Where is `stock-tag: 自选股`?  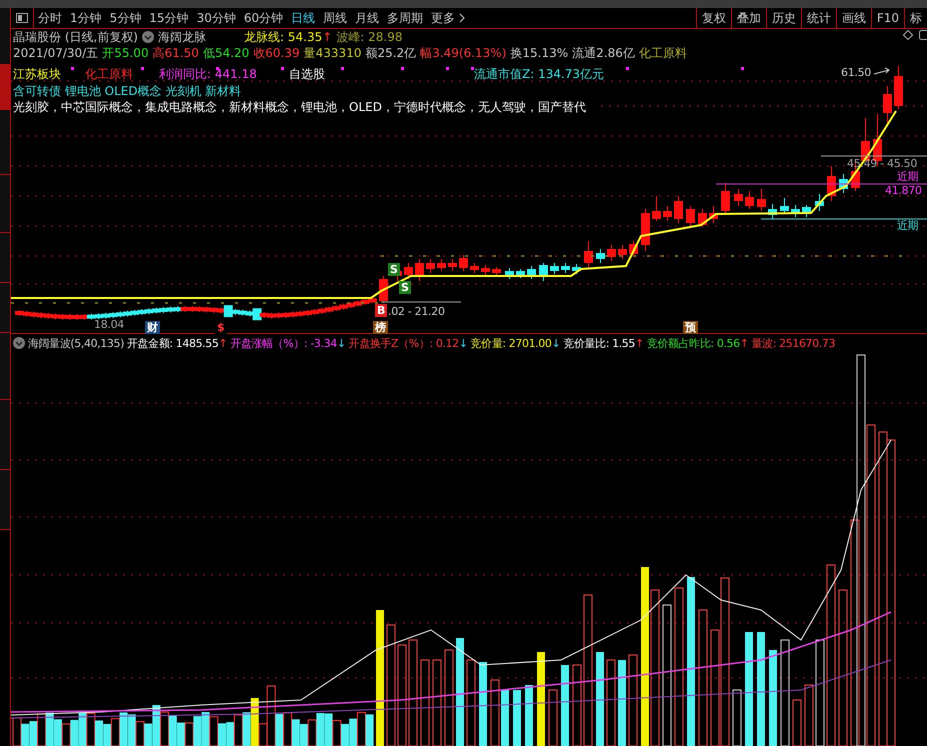 stock-tag: 自选股 is located at coordinates (381, 74).